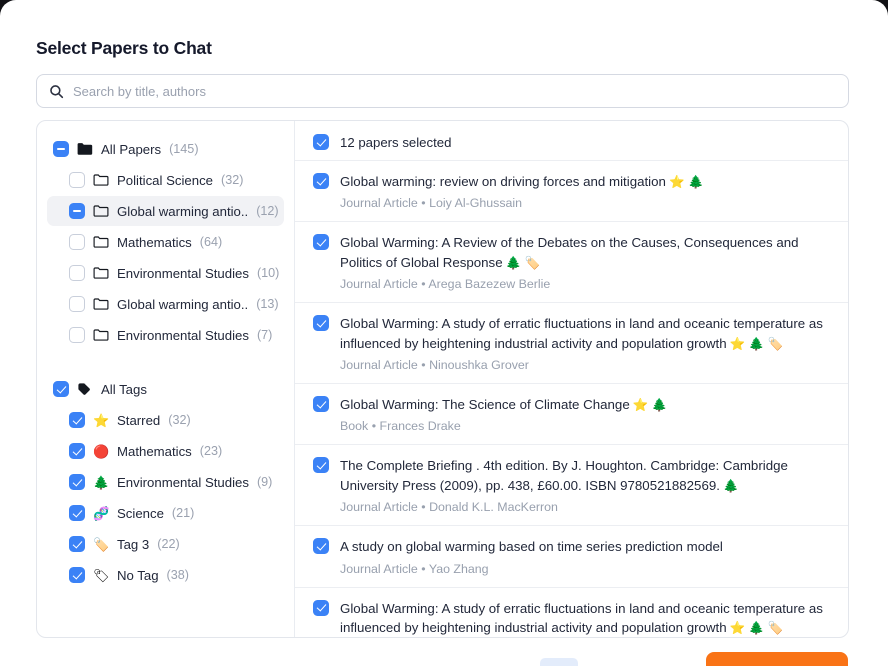 The width and height of the screenshot is (888, 666). I want to click on sidebar-item-count: (38), so click(177, 575).